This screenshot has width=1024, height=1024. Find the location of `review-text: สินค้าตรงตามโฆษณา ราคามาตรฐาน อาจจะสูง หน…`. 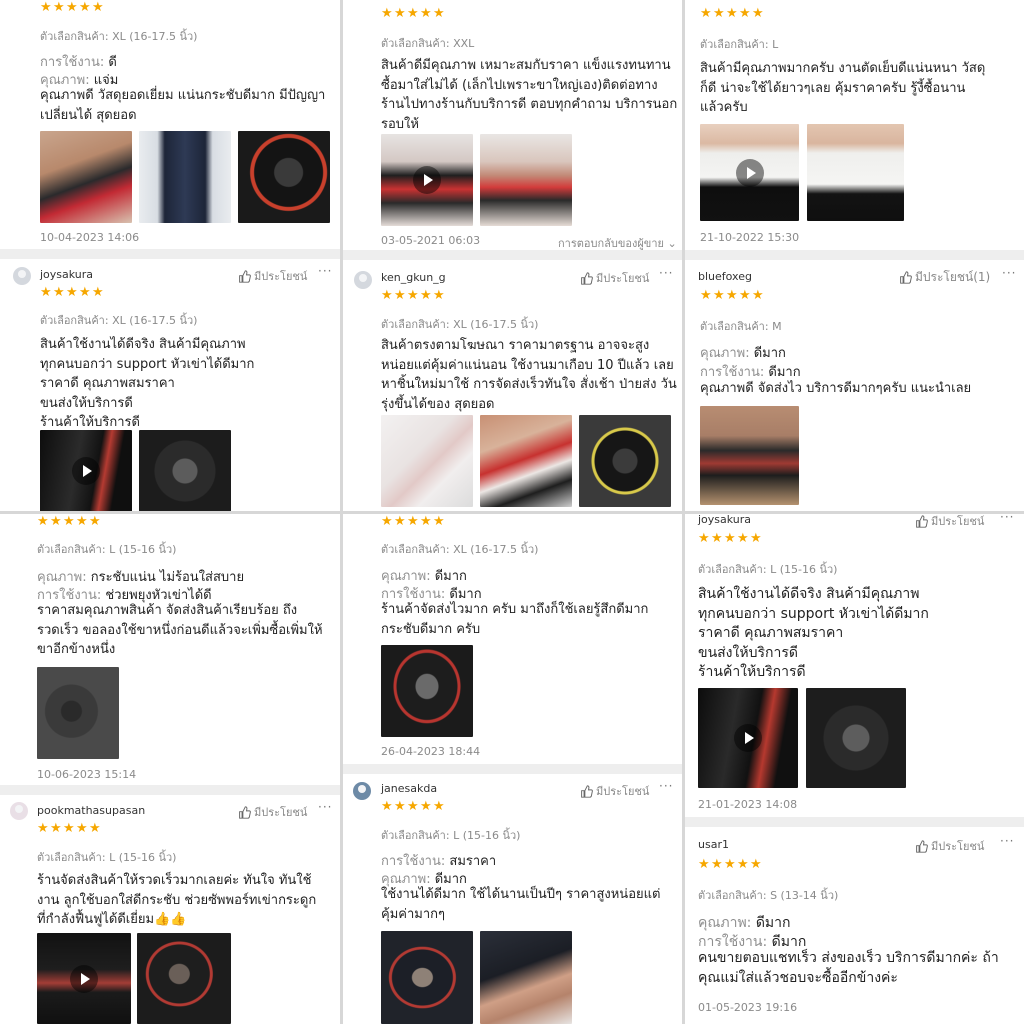

review-text: สินค้าตรงตามโฆษณา ราคามาตรฐาน อาจจะสูง หน… is located at coordinates (529, 375).